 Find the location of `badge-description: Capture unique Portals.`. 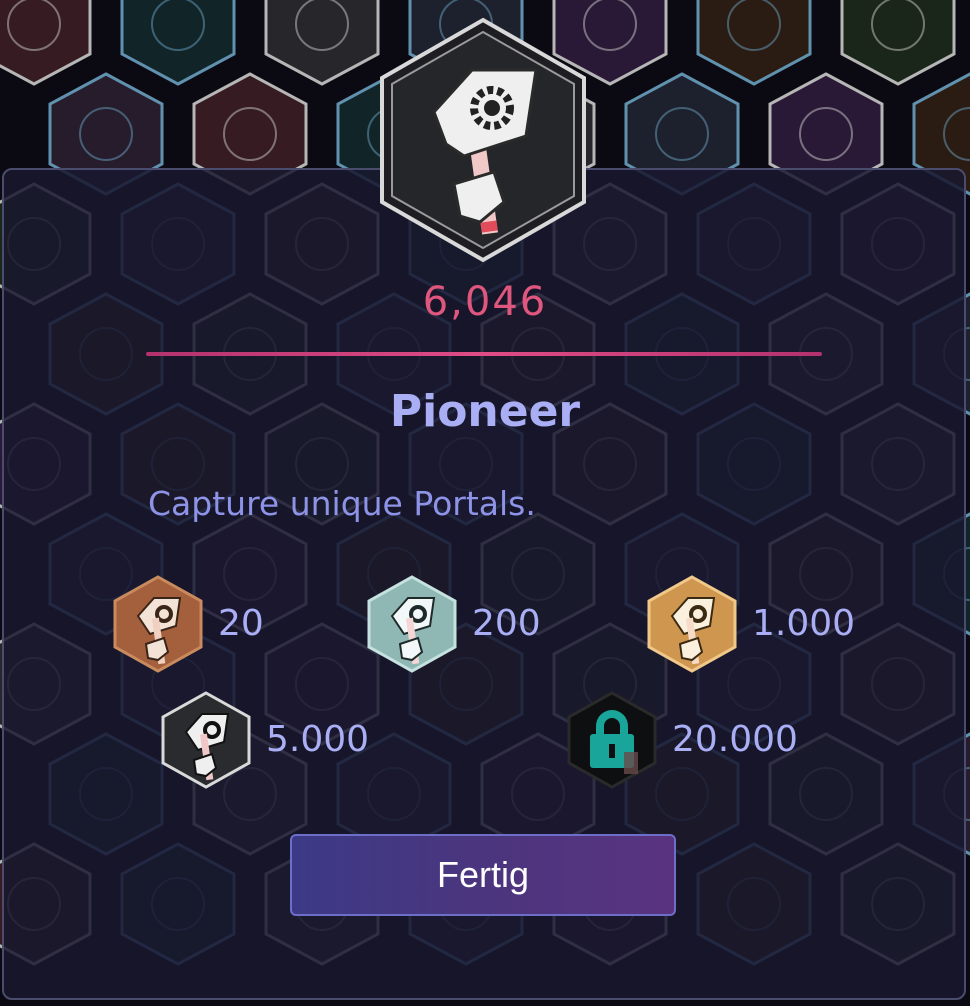

badge-description: Capture unique Portals. is located at coordinates (342, 503).